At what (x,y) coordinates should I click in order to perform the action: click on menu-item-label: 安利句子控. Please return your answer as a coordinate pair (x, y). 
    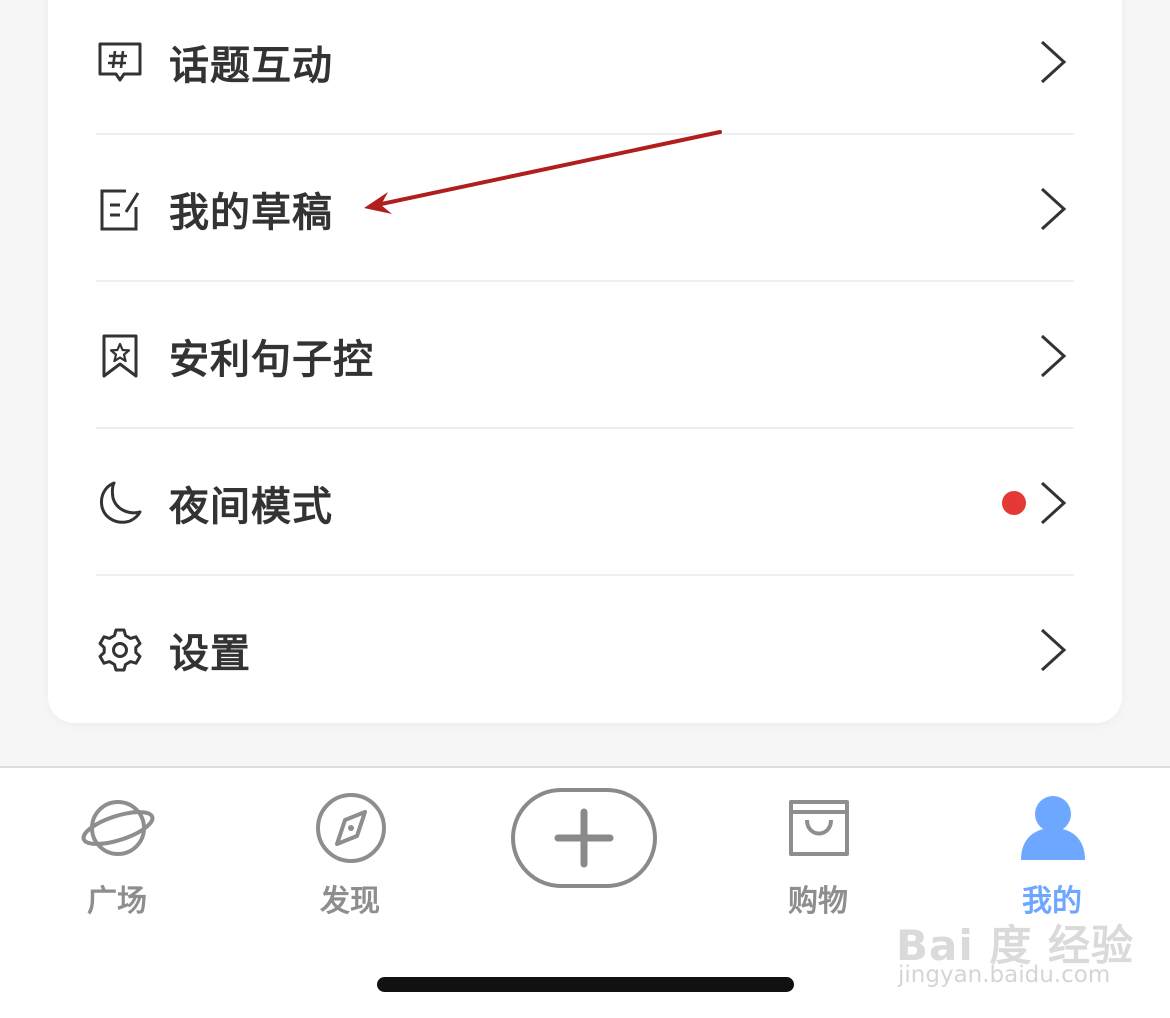
    Looking at the image, I should click on (271, 359).